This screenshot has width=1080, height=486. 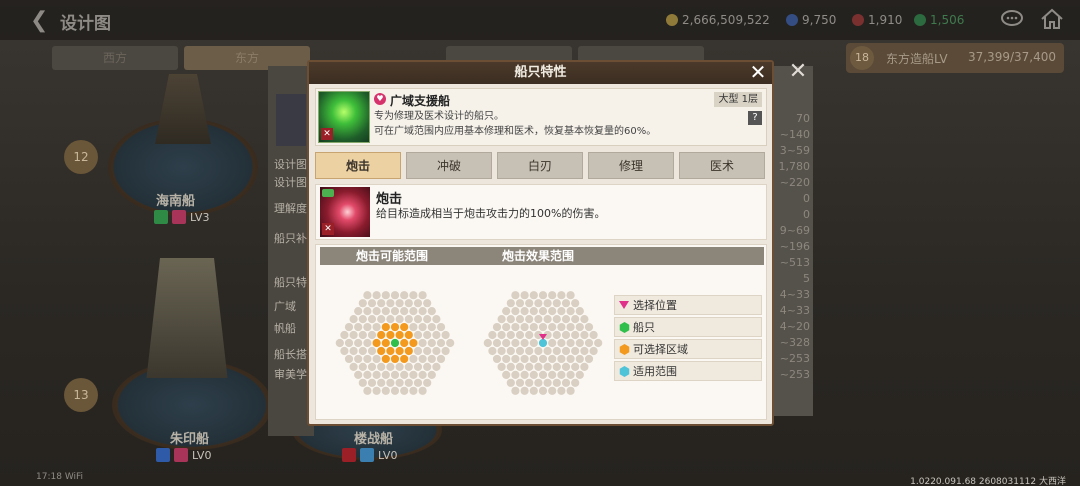 What do you see at coordinates (920, 20) in the screenshot?
I see `green-token-icon` at bounding box center [920, 20].